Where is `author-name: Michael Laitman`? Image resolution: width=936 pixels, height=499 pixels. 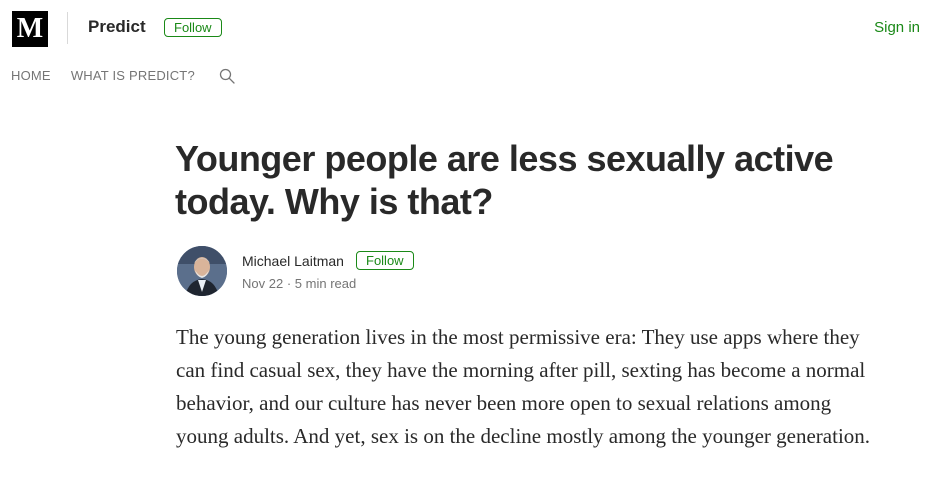 author-name: Michael Laitman is located at coordinates (293, 261).